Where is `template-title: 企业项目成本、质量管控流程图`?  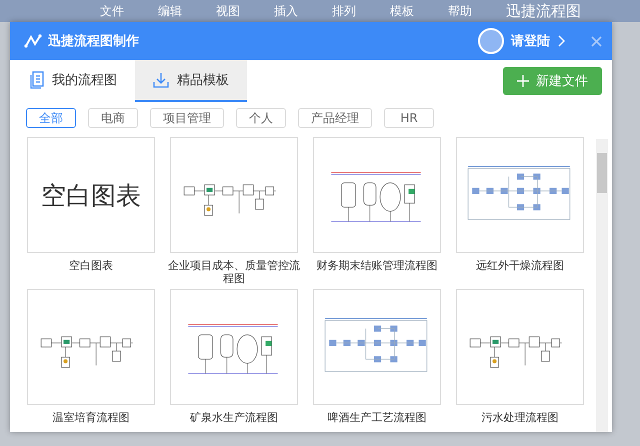
template-title: 企业项目成本、质量管控流程图 is located at coordinates (234, 272).